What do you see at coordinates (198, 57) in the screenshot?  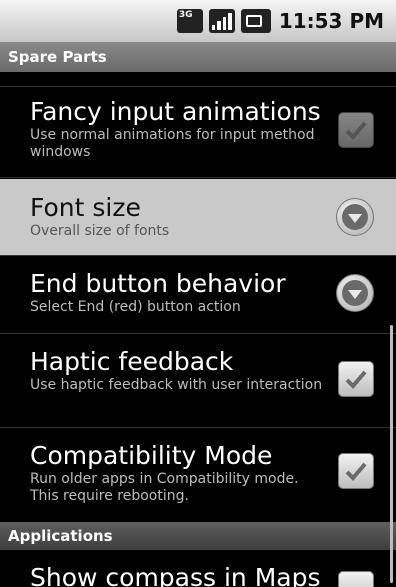 I see `app-title-bar: Spare Parts` at bounding box center [198, 57].